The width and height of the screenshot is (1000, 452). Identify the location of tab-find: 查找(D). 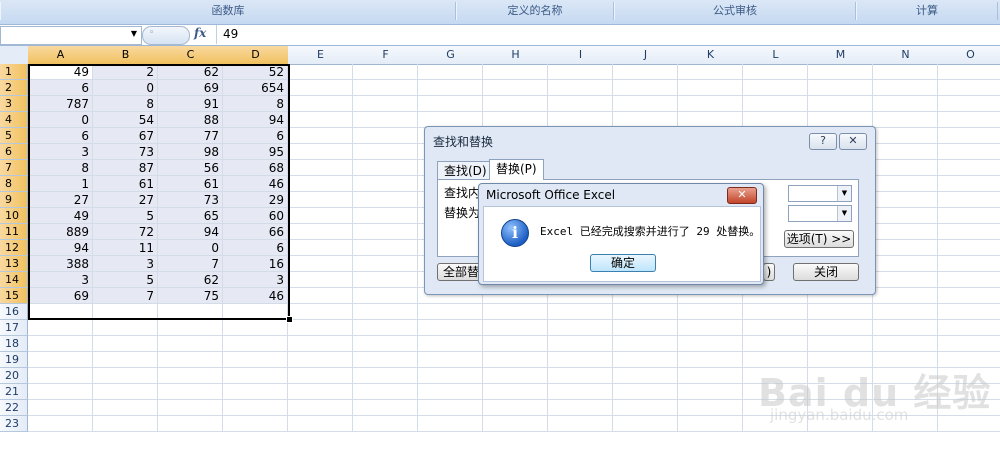
(465, 170).